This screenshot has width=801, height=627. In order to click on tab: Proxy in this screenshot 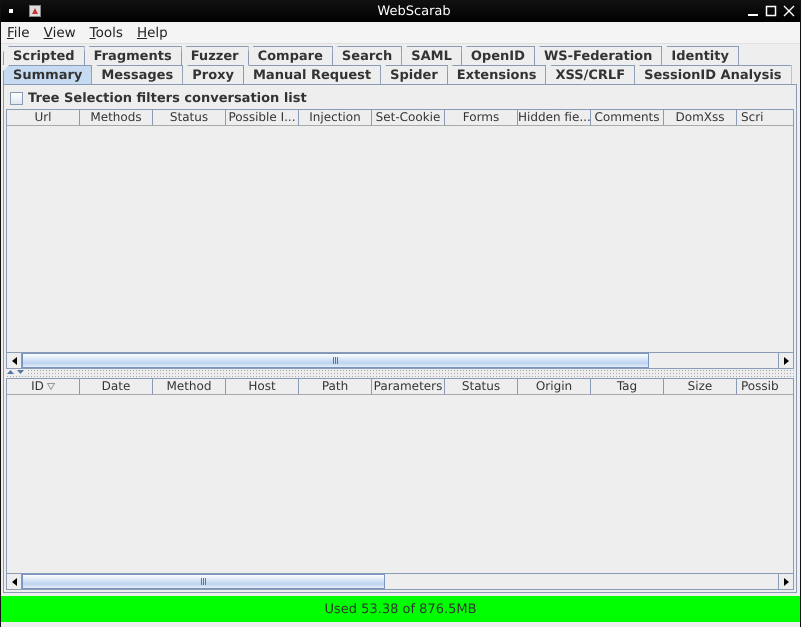, I will do `click(213, 74)`.